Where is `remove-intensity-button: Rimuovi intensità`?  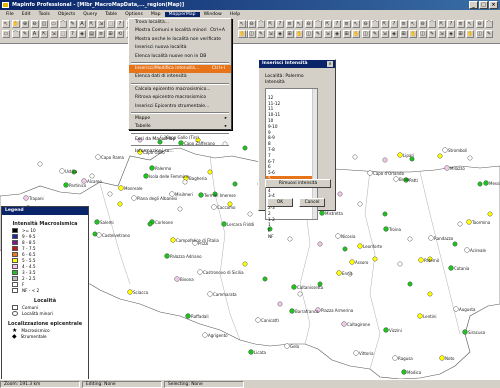 remove-intensity-button: Rimuovi intensità is located at coordinates (298, 183).